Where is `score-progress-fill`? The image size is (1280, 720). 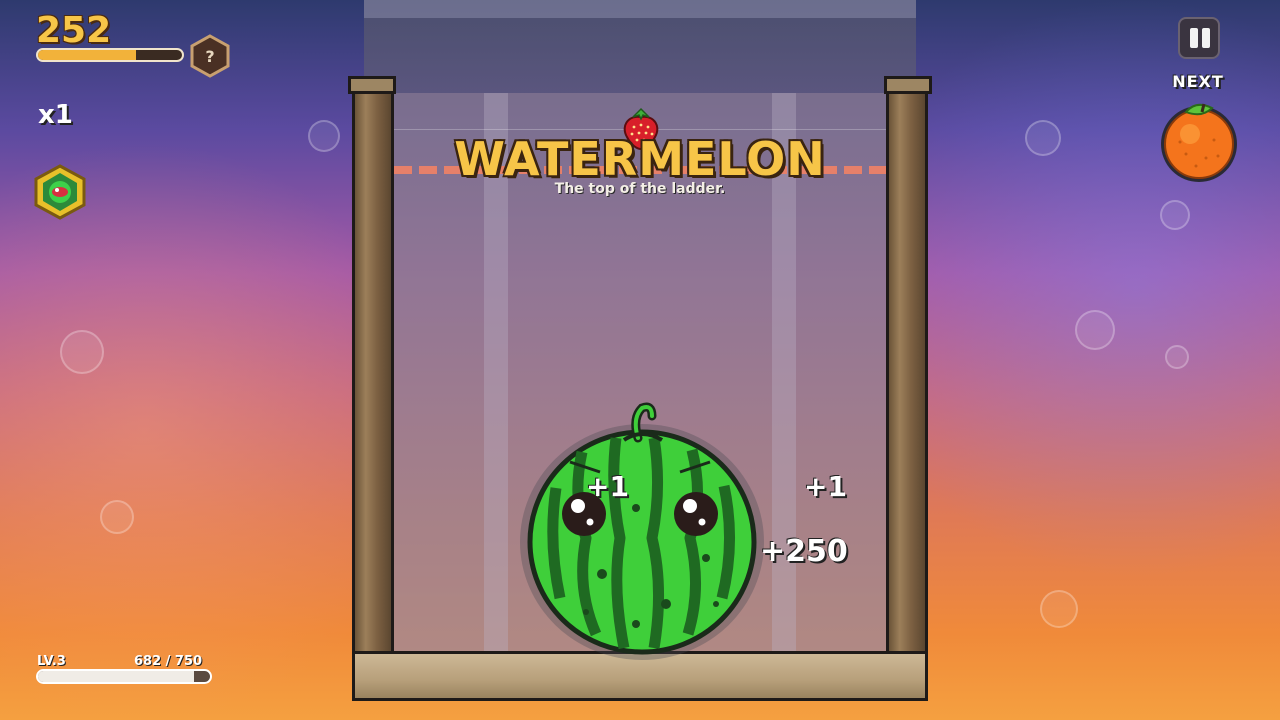 score-progress-fill is located at coordinates (87, 55).